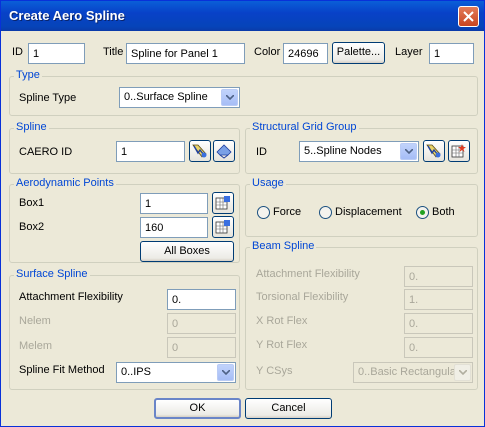 The image size is (485, 427). I want to click on spline-type-select: 0..Surface Spline, so click(179, 97).